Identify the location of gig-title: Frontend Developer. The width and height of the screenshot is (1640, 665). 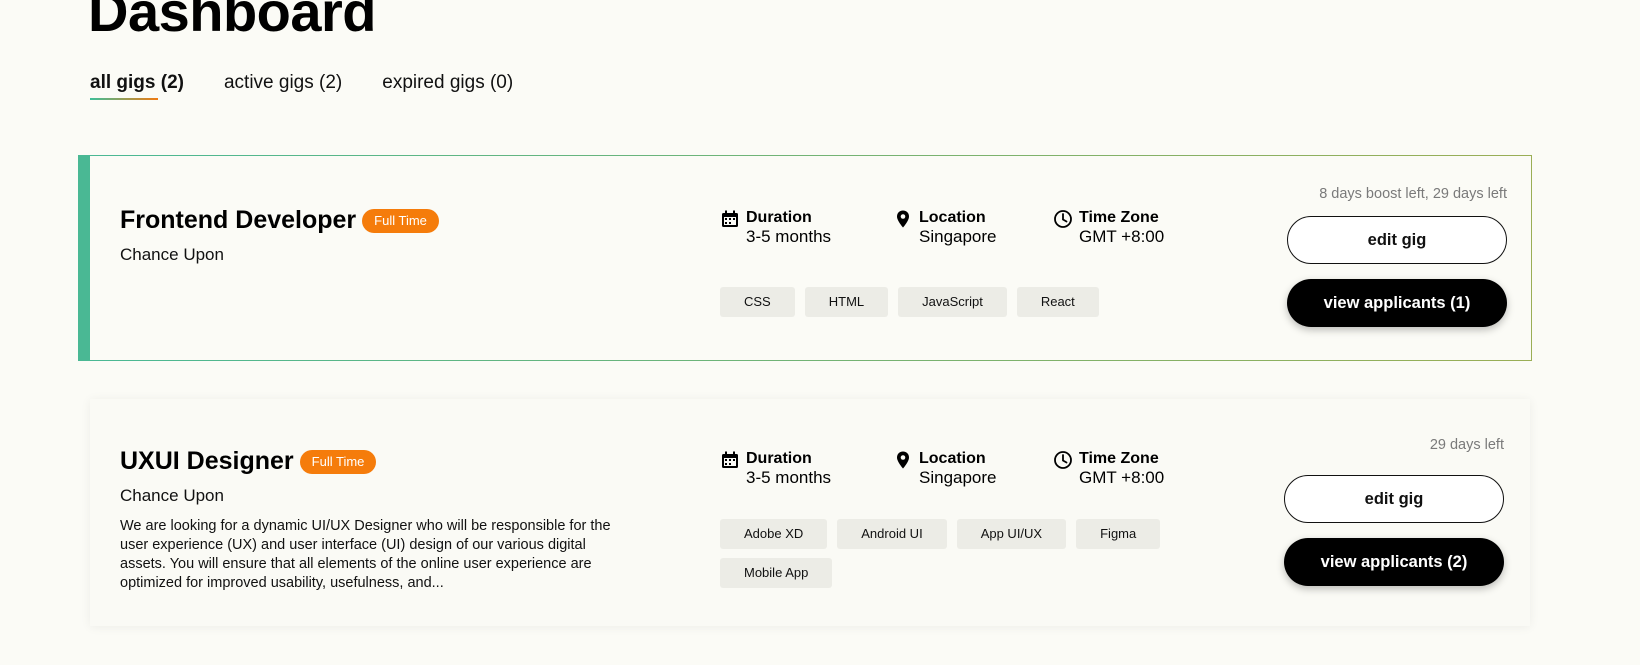
(238, 220).